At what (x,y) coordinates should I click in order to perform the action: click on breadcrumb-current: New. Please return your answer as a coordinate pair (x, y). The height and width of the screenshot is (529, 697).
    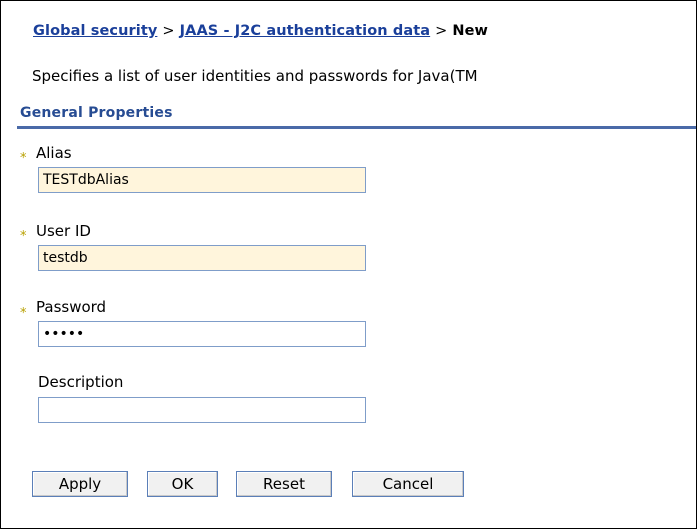
    Looking at the image, I should click on (470, 31).